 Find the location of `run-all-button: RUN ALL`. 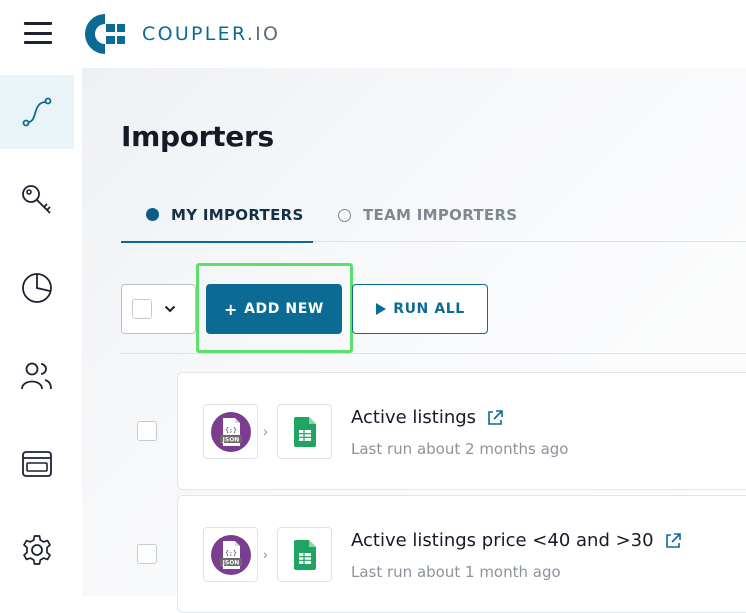

run-all-button: RUN ALL is located at coordinates (420, 309).